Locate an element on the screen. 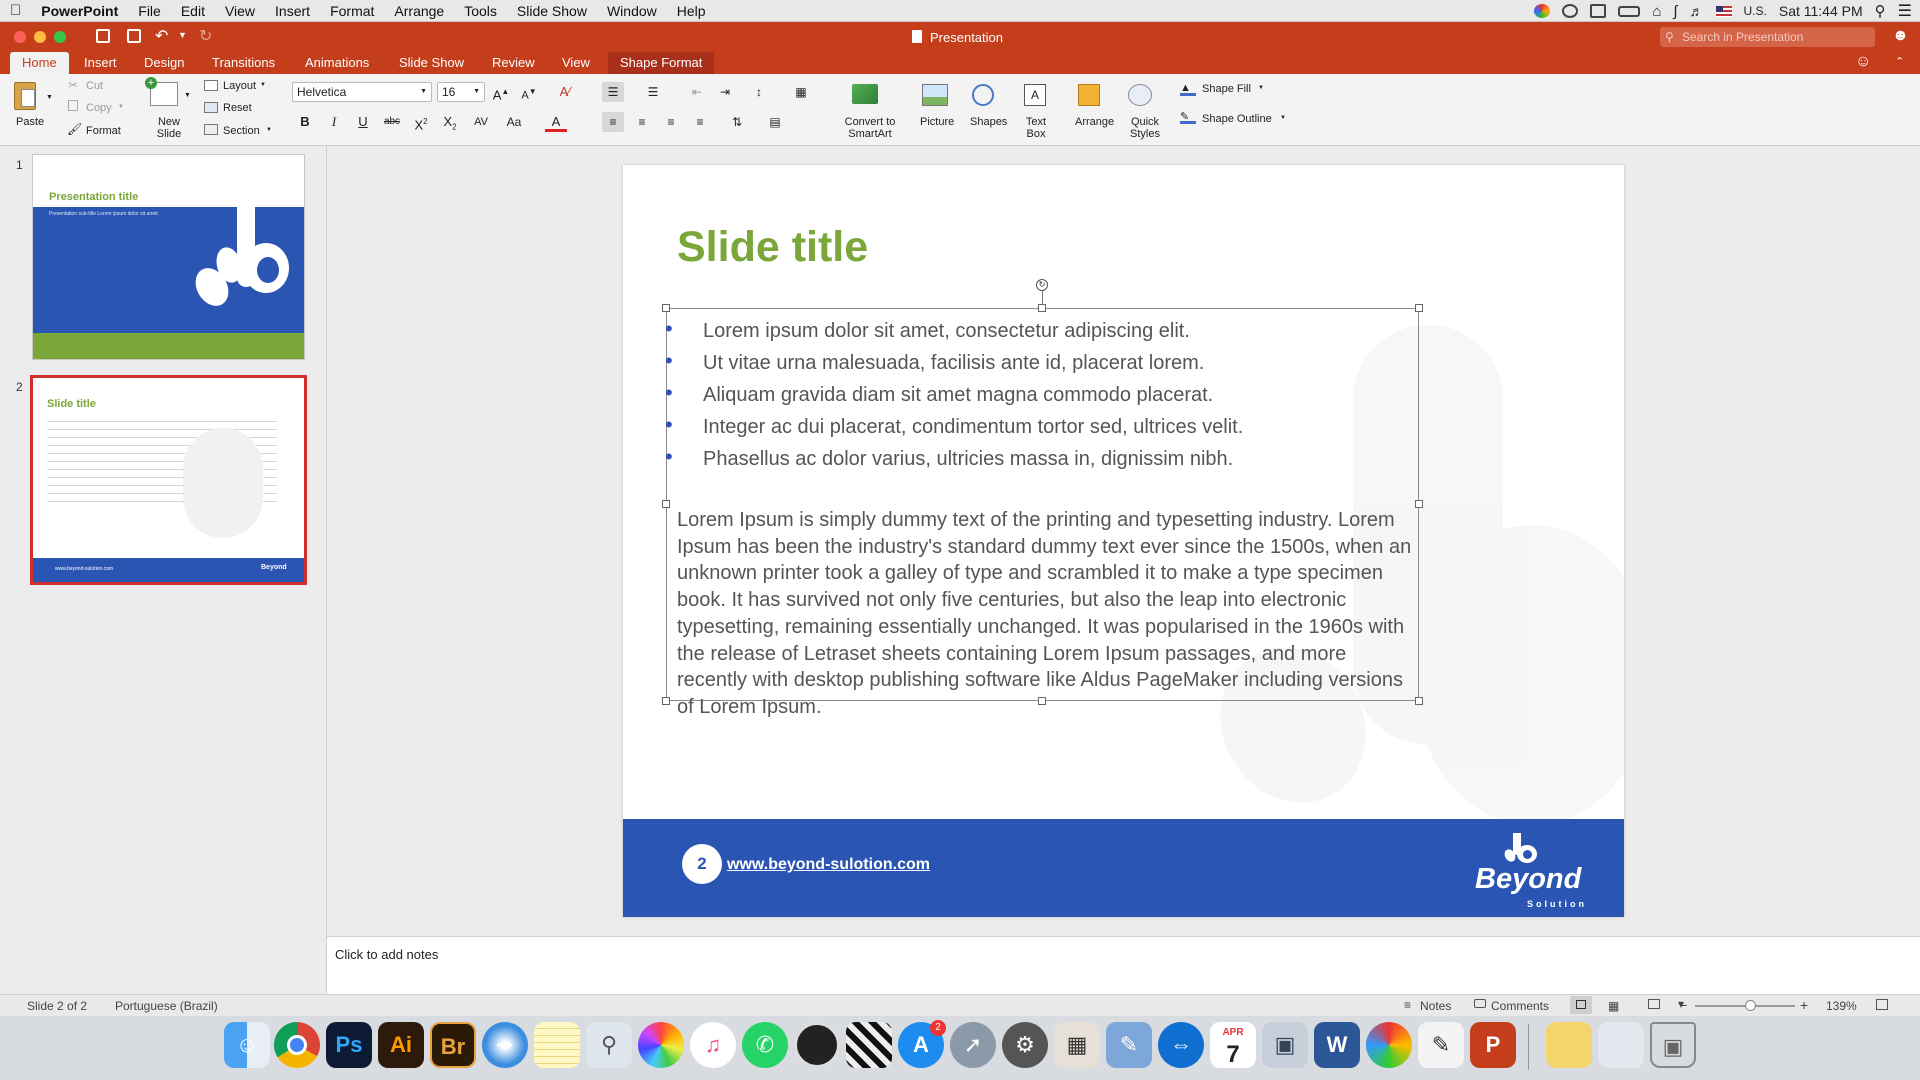 The width and height of the screenshot is (1920, 1080). format-painter-label: Format is located at coordinates (103, 131).